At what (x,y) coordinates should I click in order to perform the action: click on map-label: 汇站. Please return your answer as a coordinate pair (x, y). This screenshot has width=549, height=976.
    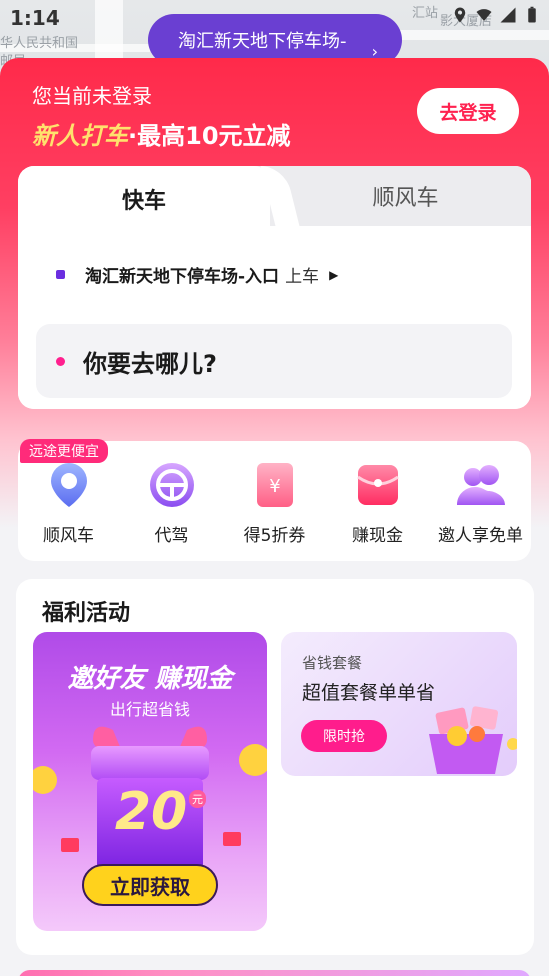
    Looking at the image, I should click on (425, 13).